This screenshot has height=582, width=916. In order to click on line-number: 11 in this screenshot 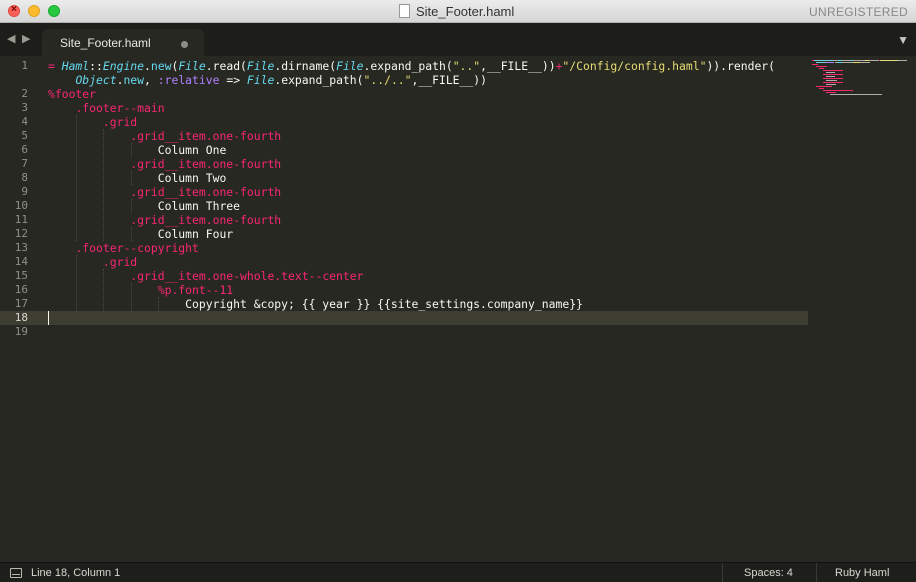, I will do `click(21, 219)`.